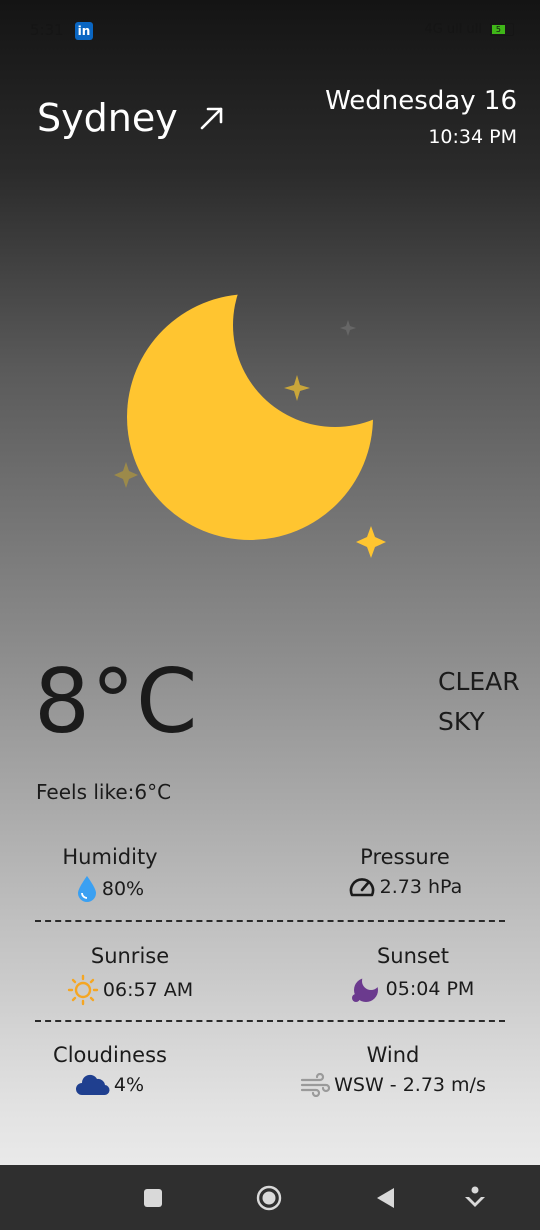  I want to click on status-indicators: 4G ull ull 5, so click(469, 29).